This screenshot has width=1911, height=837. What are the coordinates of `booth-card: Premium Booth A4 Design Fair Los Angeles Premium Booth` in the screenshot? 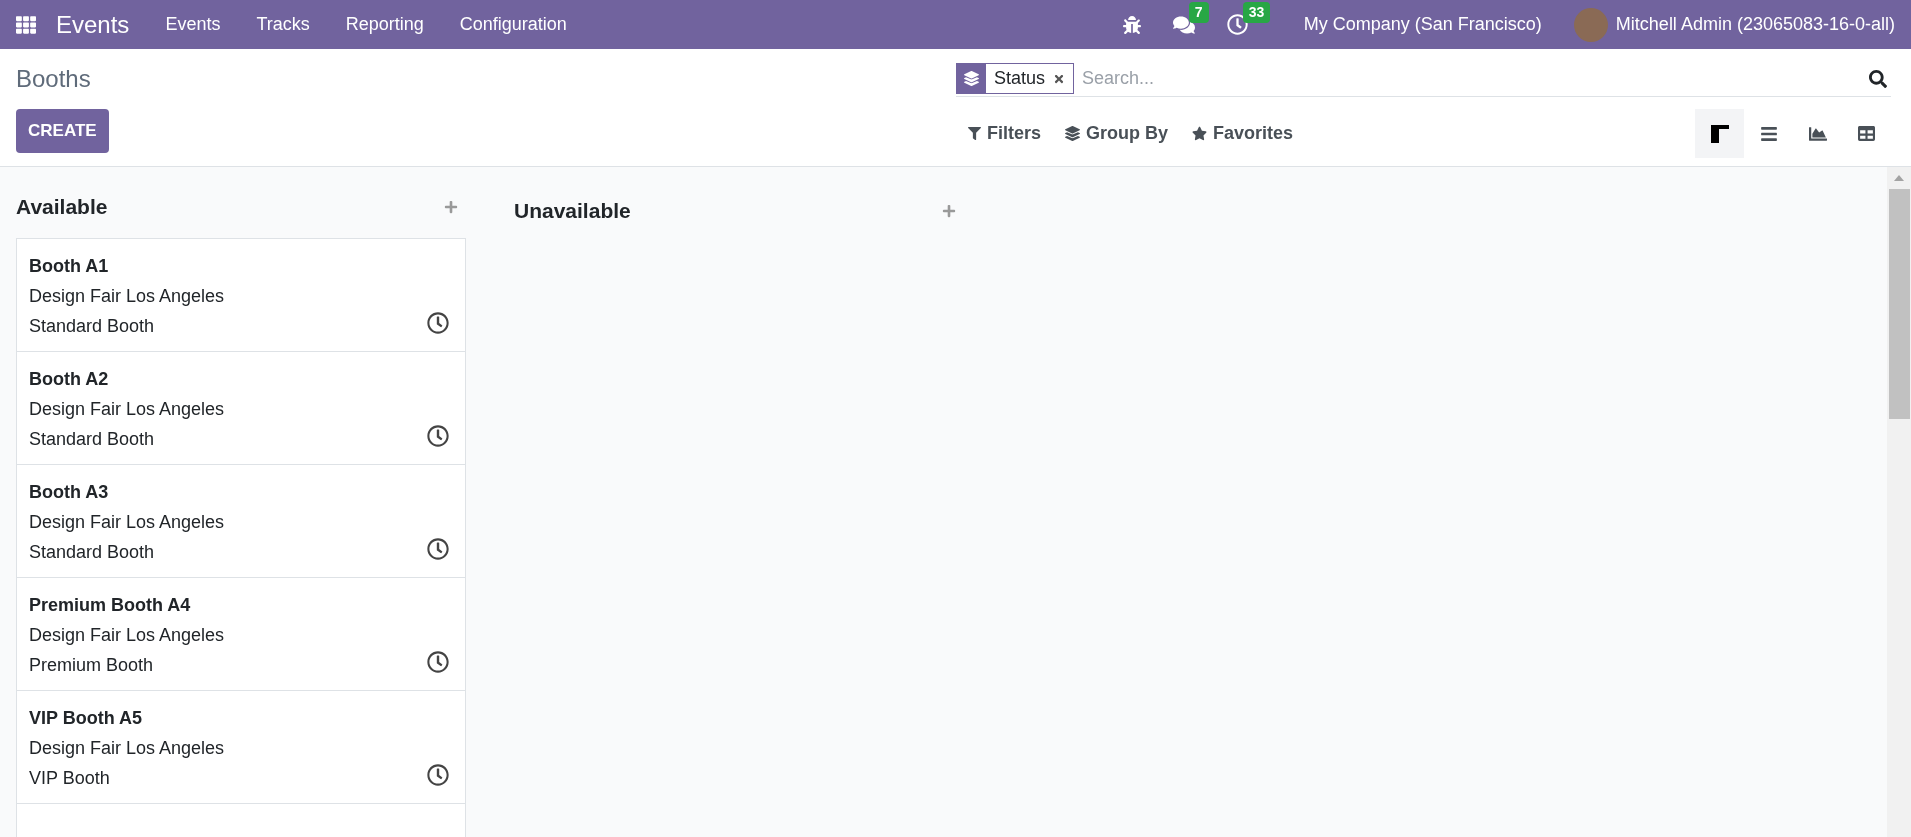 It's located at (241, 633).